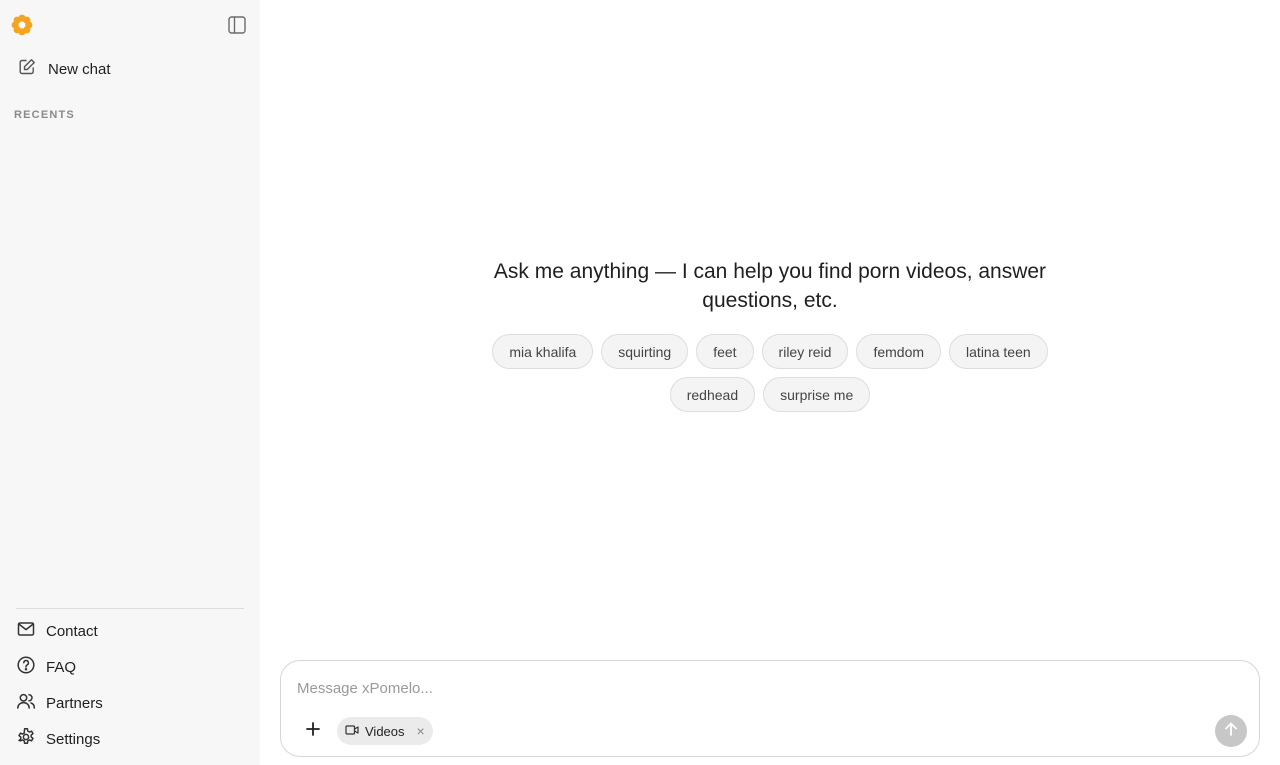  Describe the element at coordinates (645, 351) in the screenshot. I see `suggestion-chip: squirting` at that location.